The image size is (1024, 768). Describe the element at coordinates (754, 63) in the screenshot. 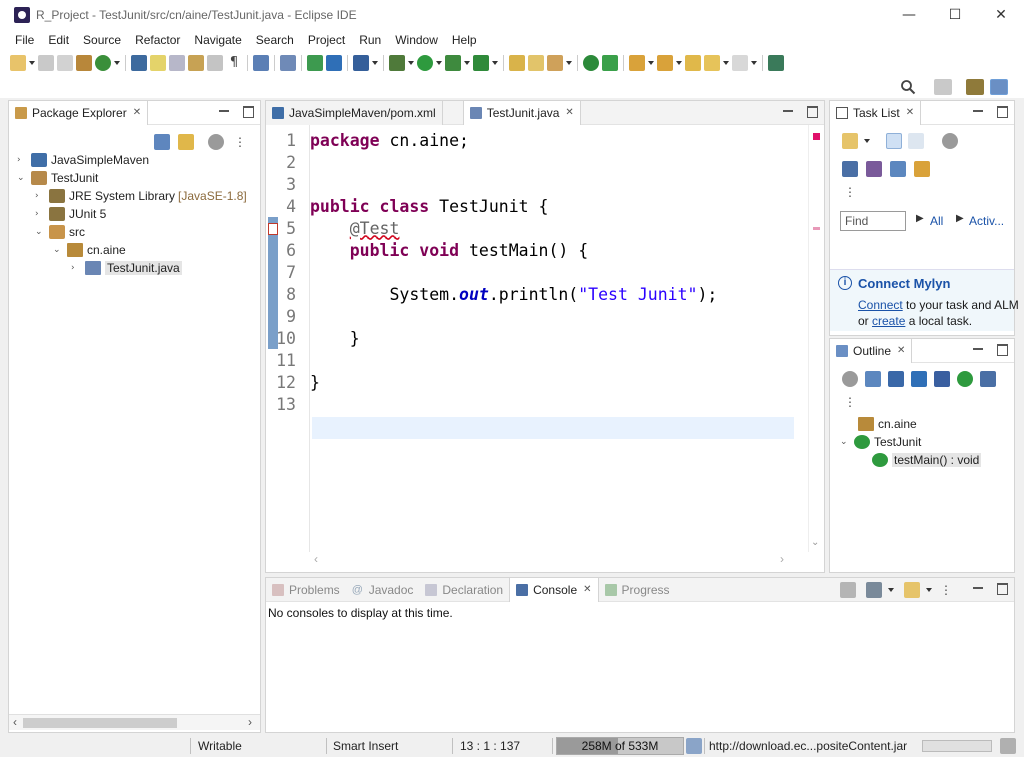

I see `forward-dropdown-icon` at that location.